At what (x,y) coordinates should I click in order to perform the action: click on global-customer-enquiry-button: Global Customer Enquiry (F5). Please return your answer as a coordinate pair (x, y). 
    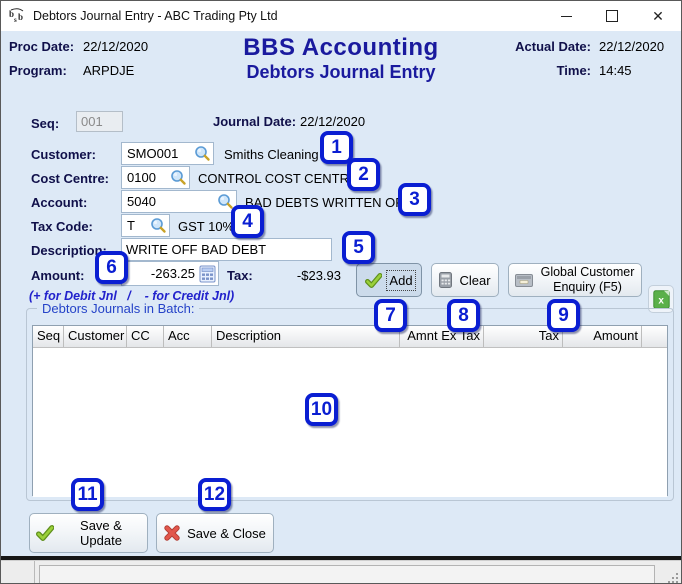
    Looking at the image, I should click on (575, 280).